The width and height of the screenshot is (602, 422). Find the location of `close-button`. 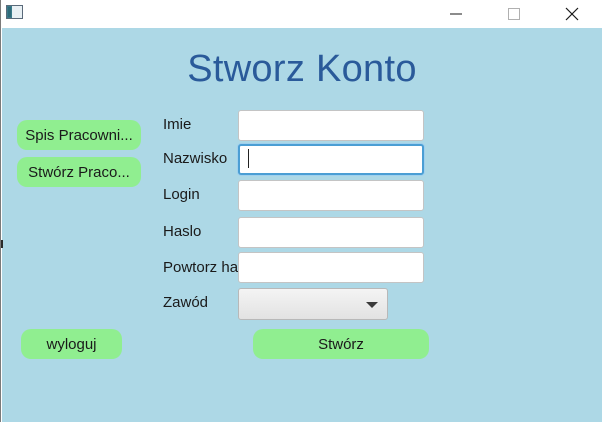

close-button is located at coordinates (572, 14).